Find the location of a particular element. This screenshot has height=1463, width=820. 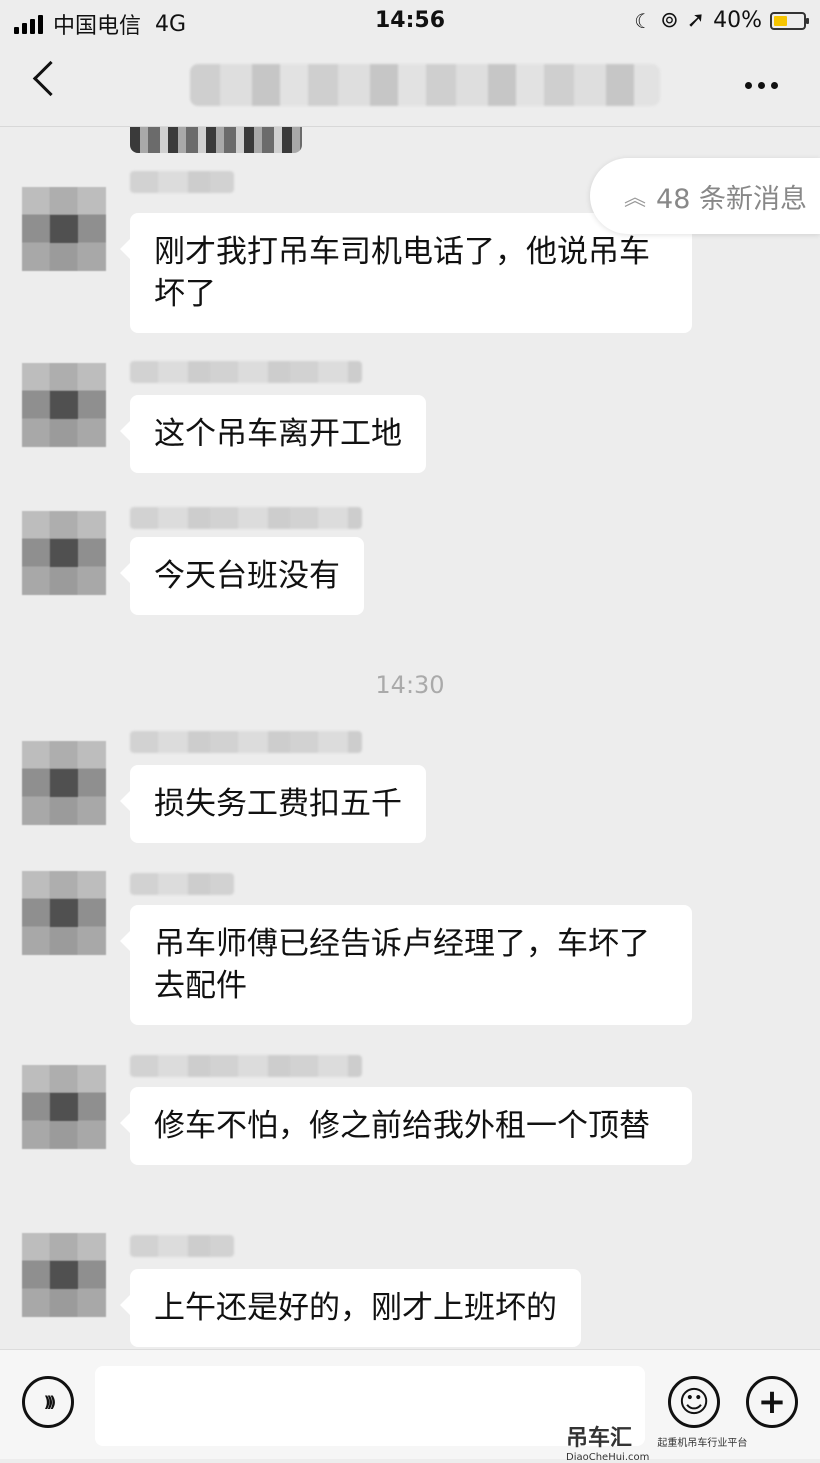

location-icon: ➚ is located at coordinates (696, 20).